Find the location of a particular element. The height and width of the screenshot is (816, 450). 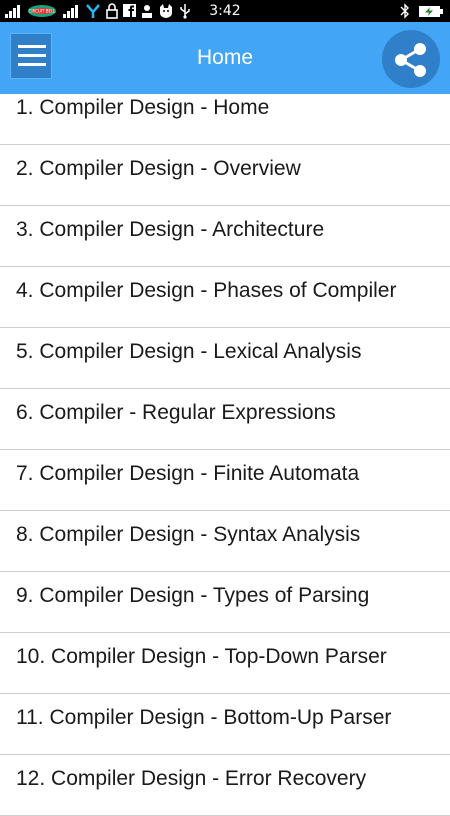

list-item: 12. Compiler Design - Error Recovery is located at coordinates (225, 785).